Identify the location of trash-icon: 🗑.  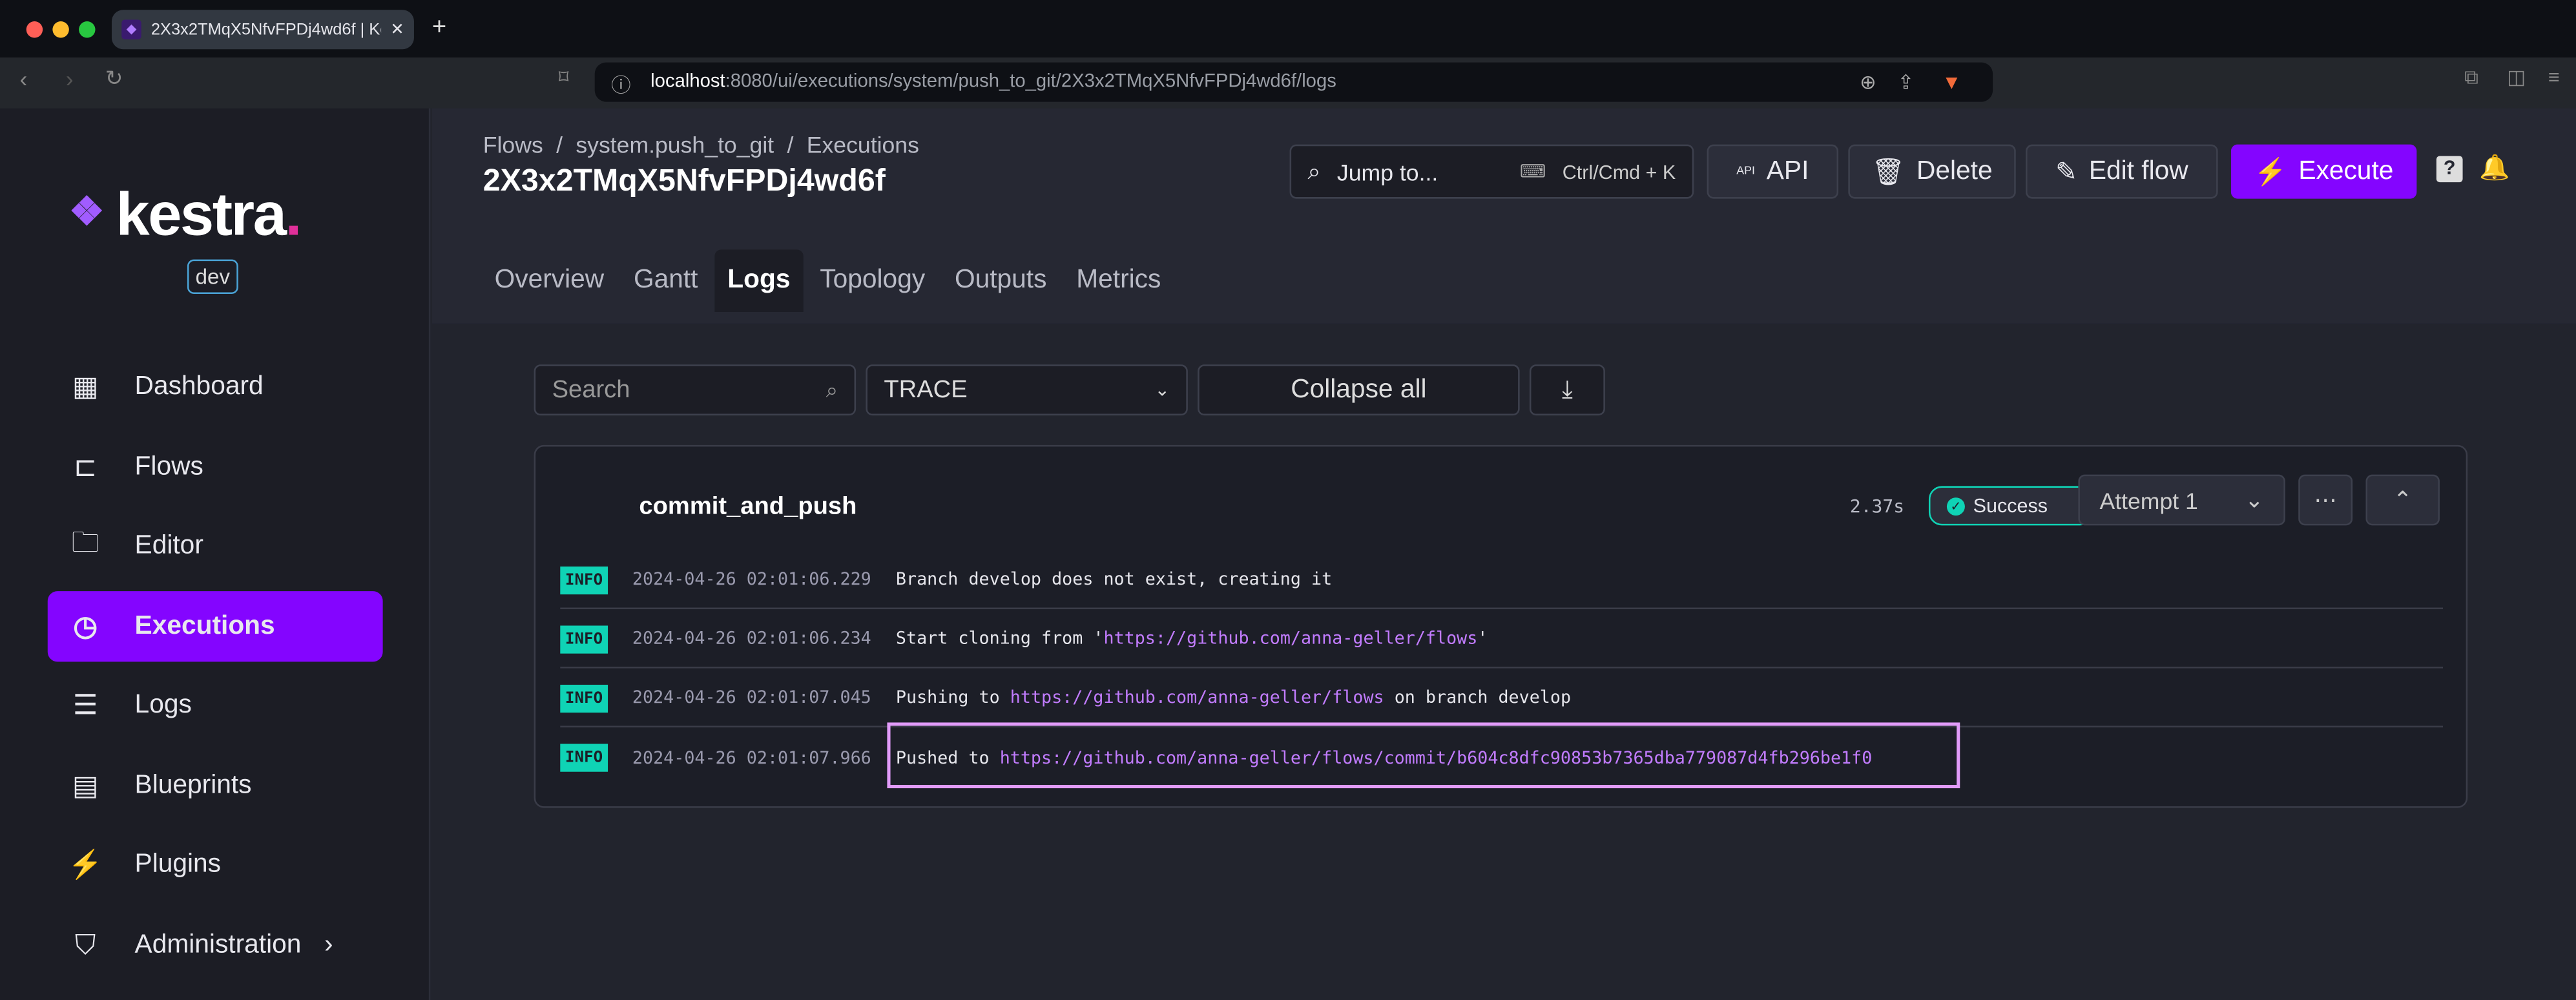
(1888, 173).